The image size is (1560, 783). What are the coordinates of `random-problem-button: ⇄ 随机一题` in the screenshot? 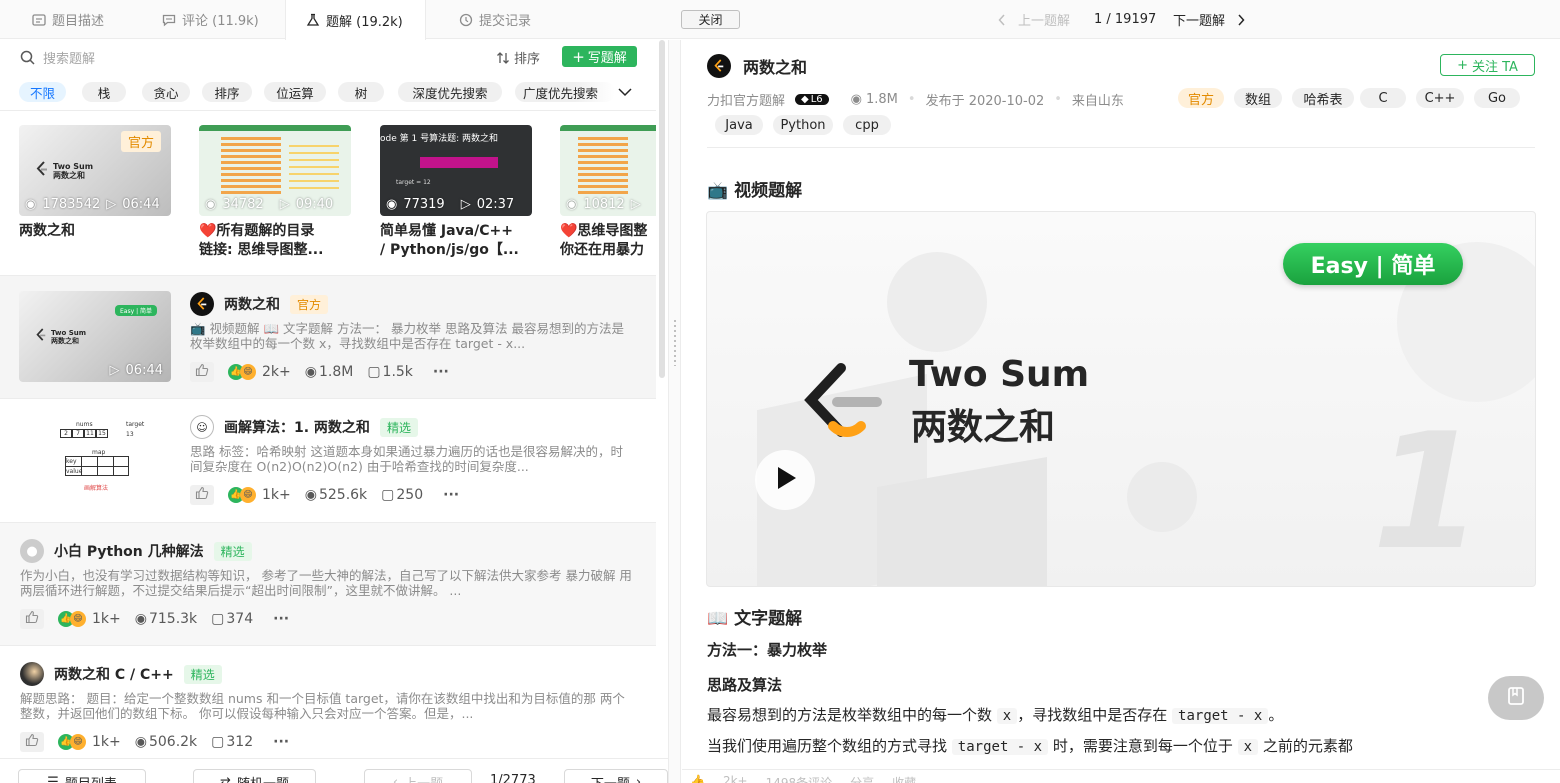 It's located at (254, 776).